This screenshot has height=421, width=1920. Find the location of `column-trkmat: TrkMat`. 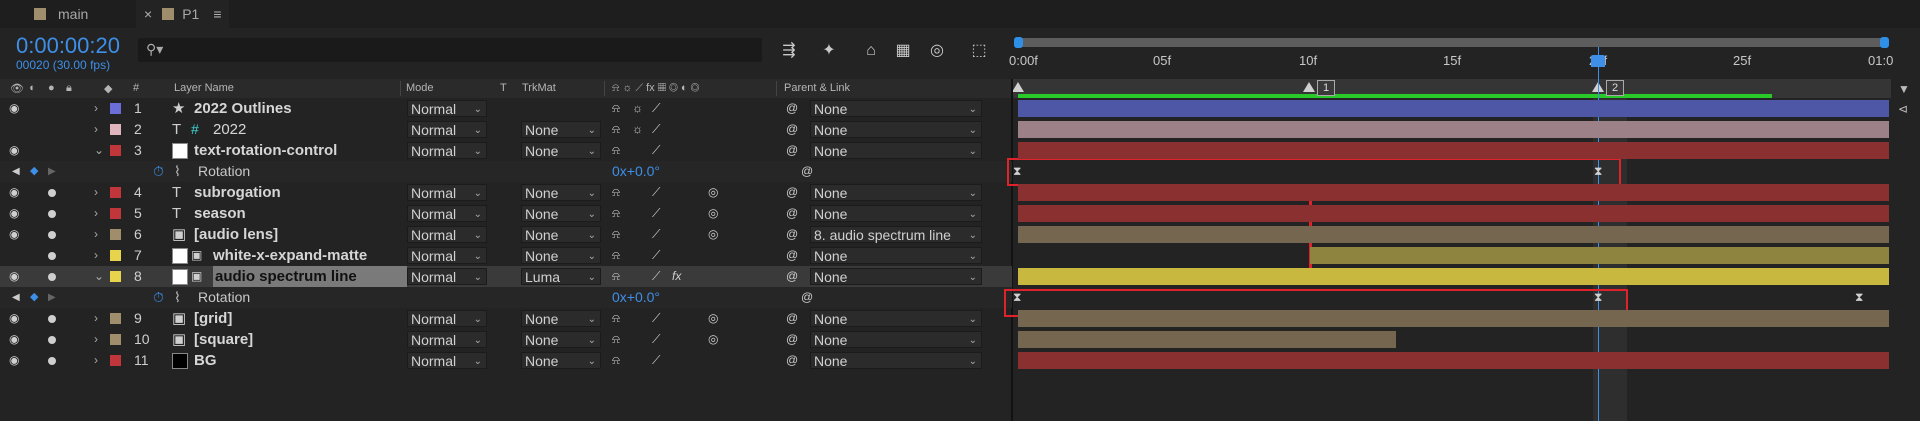

column-trkmat: TrkMat is located at coordinates (539, 88).